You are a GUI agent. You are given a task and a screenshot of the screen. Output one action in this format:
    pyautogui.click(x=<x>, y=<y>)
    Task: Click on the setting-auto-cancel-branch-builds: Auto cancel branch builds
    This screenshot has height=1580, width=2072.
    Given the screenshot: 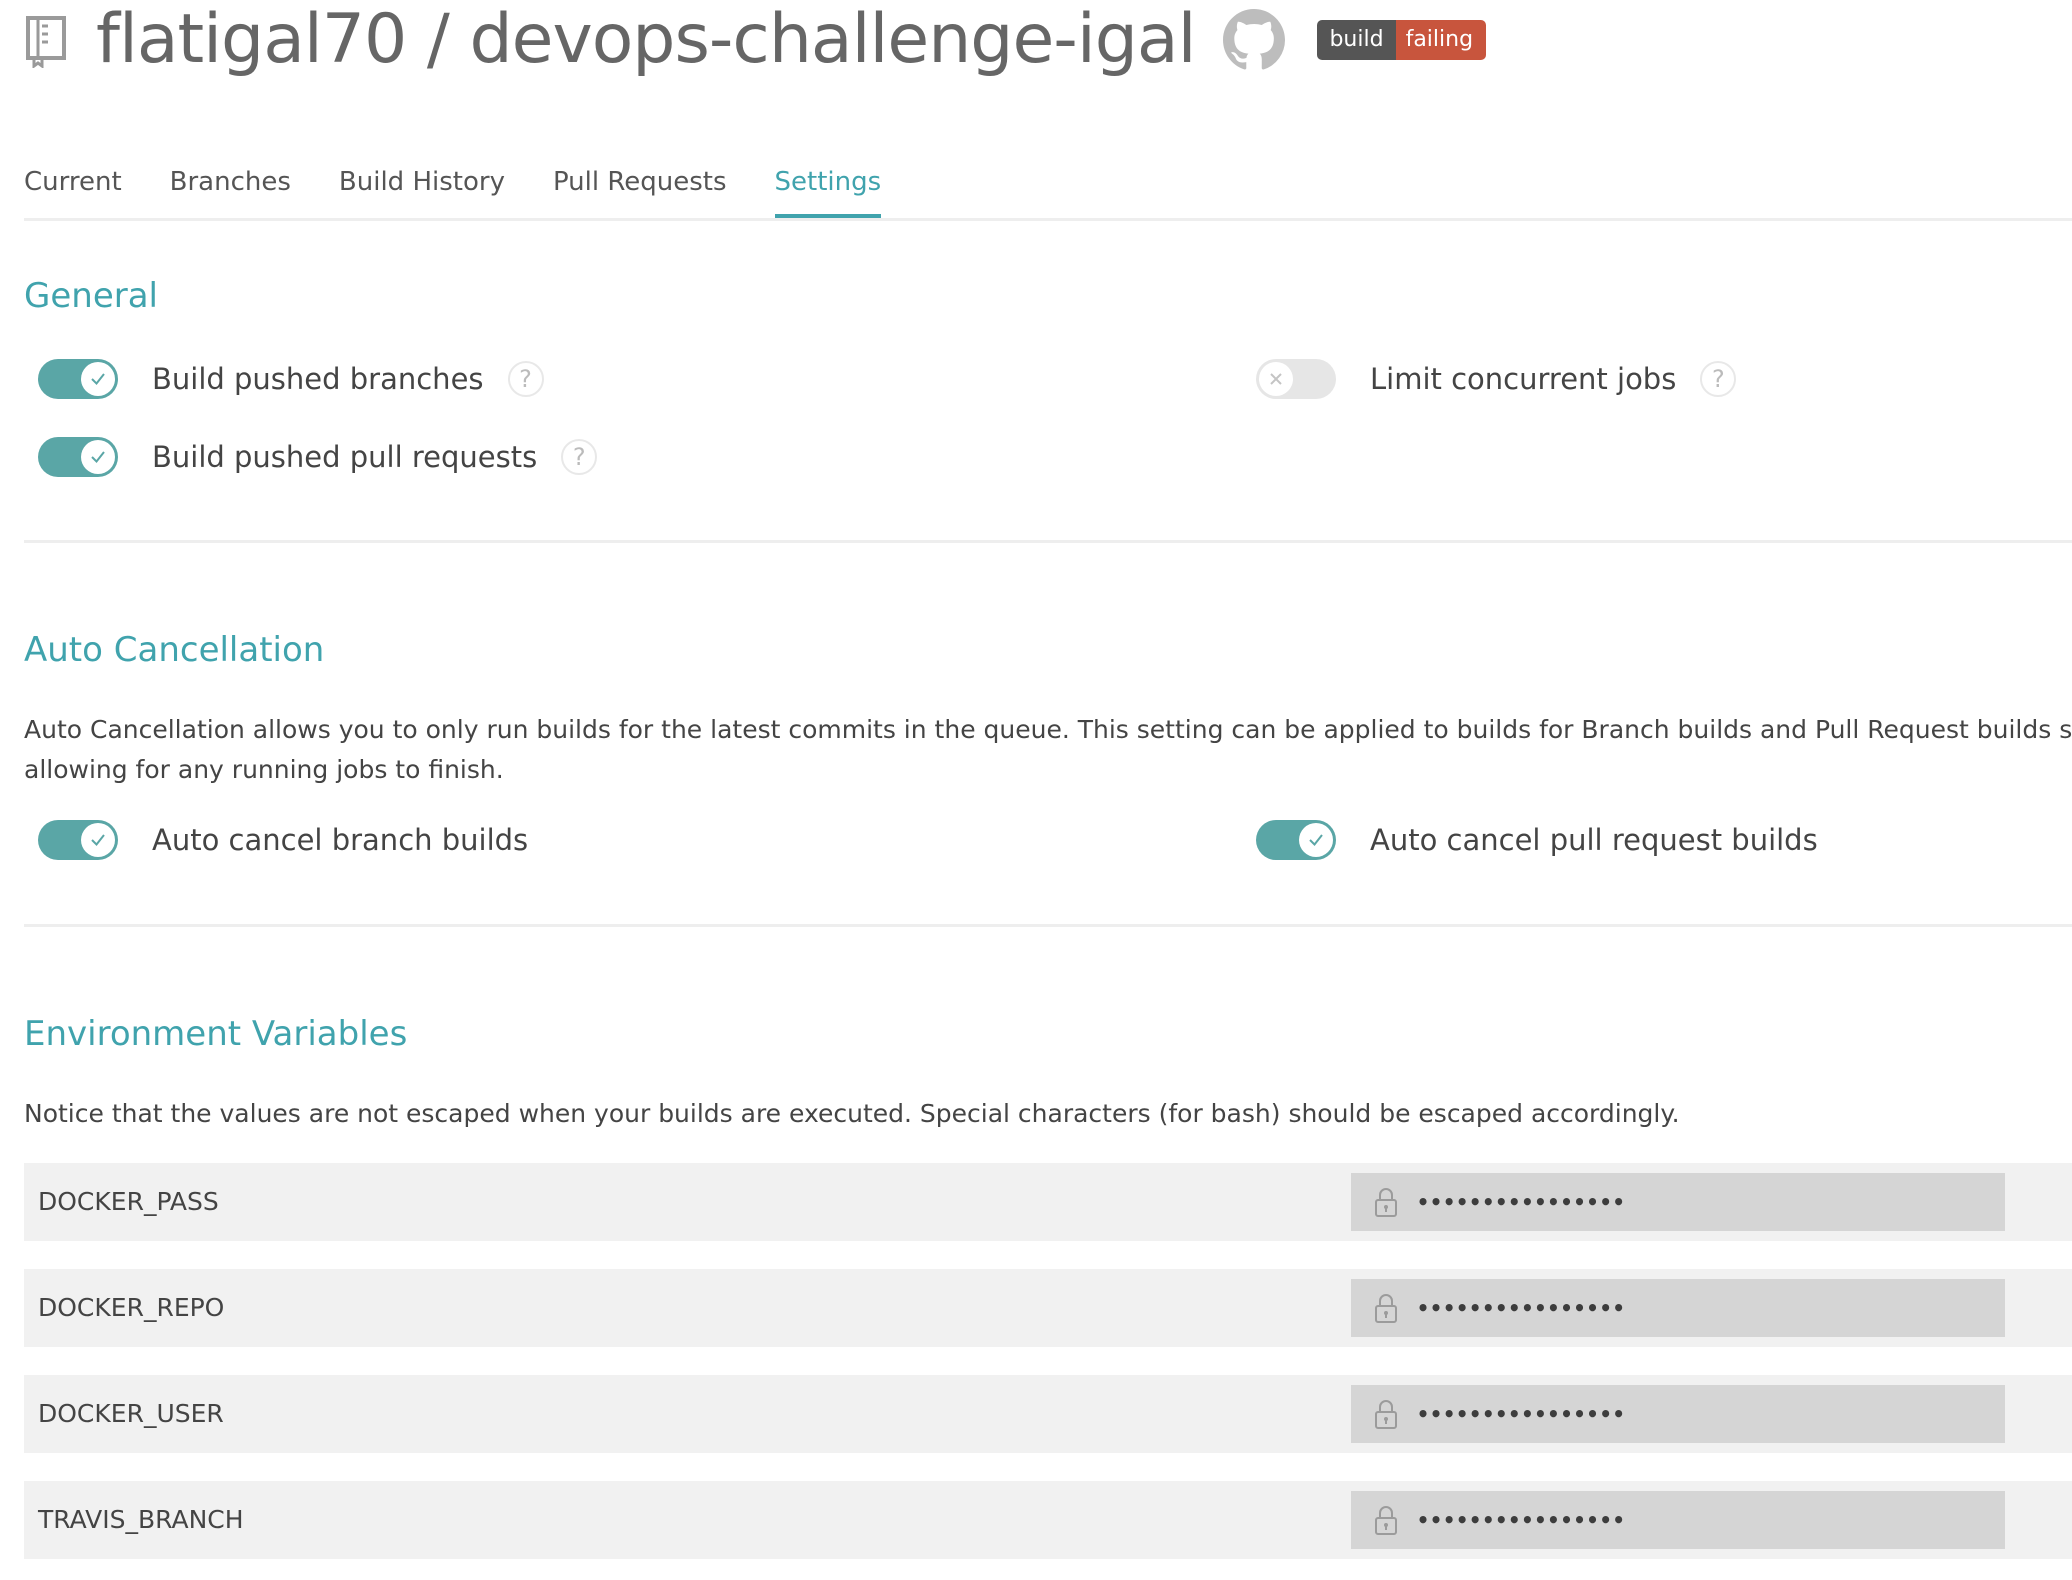 What is the action you would take?
    pyautogui.click(x=283, y=840)
    